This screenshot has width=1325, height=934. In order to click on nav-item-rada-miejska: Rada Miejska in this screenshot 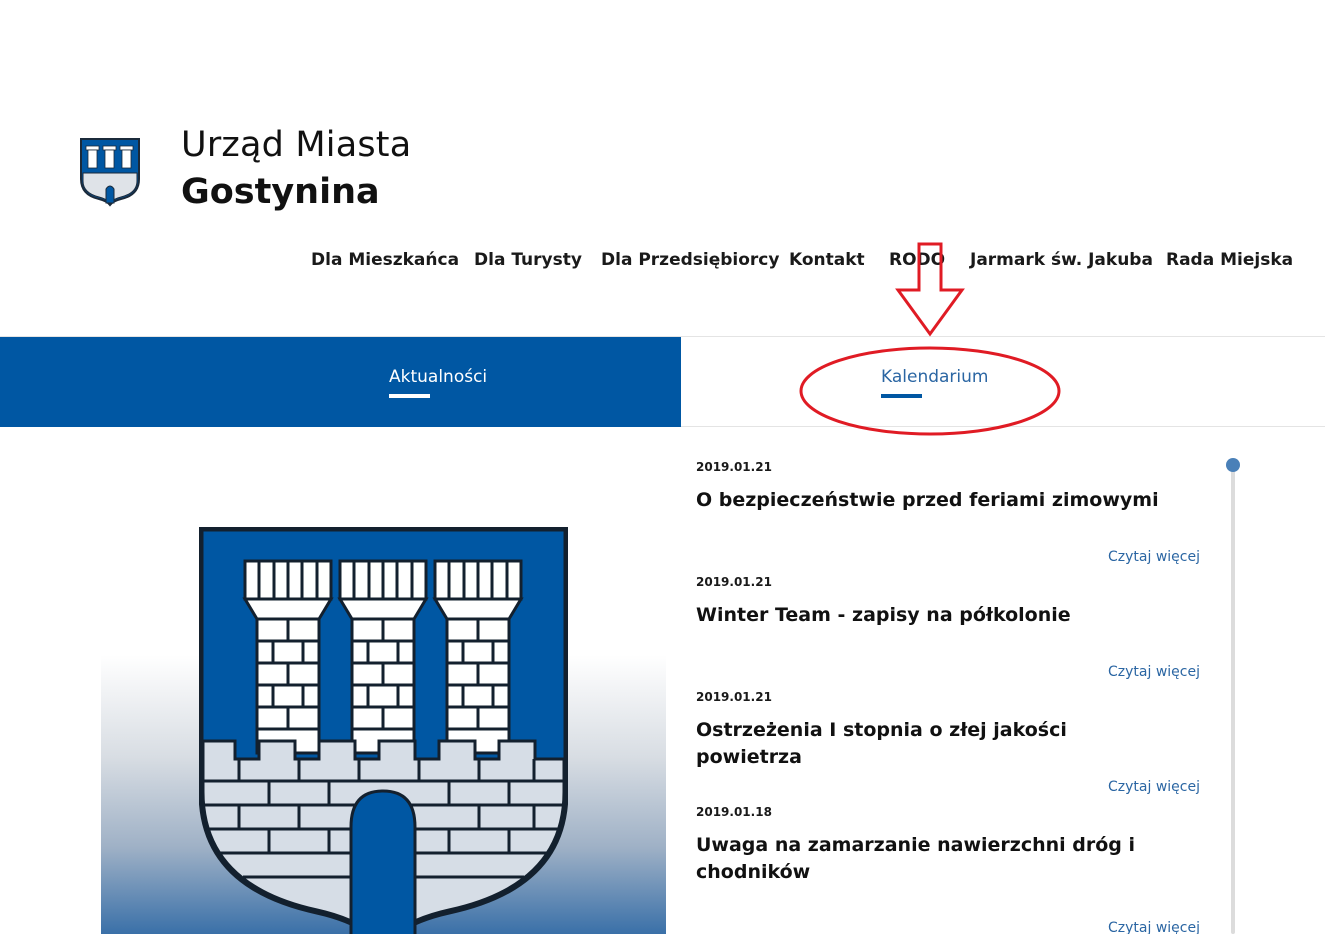, I will do `click(1229, 260)`.